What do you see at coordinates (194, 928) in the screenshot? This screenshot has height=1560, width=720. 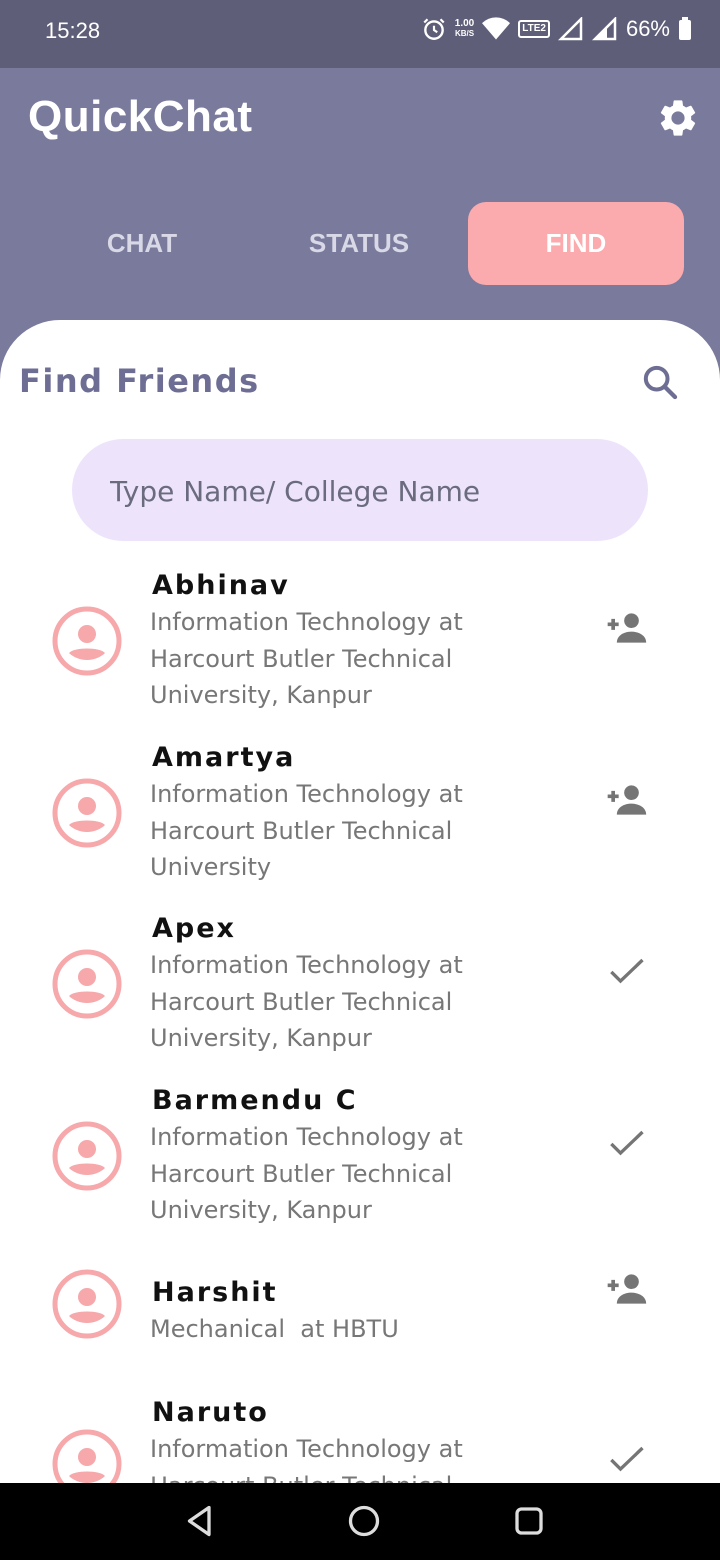 I see `friend-name: Apex` at bounding box center [194, 928].